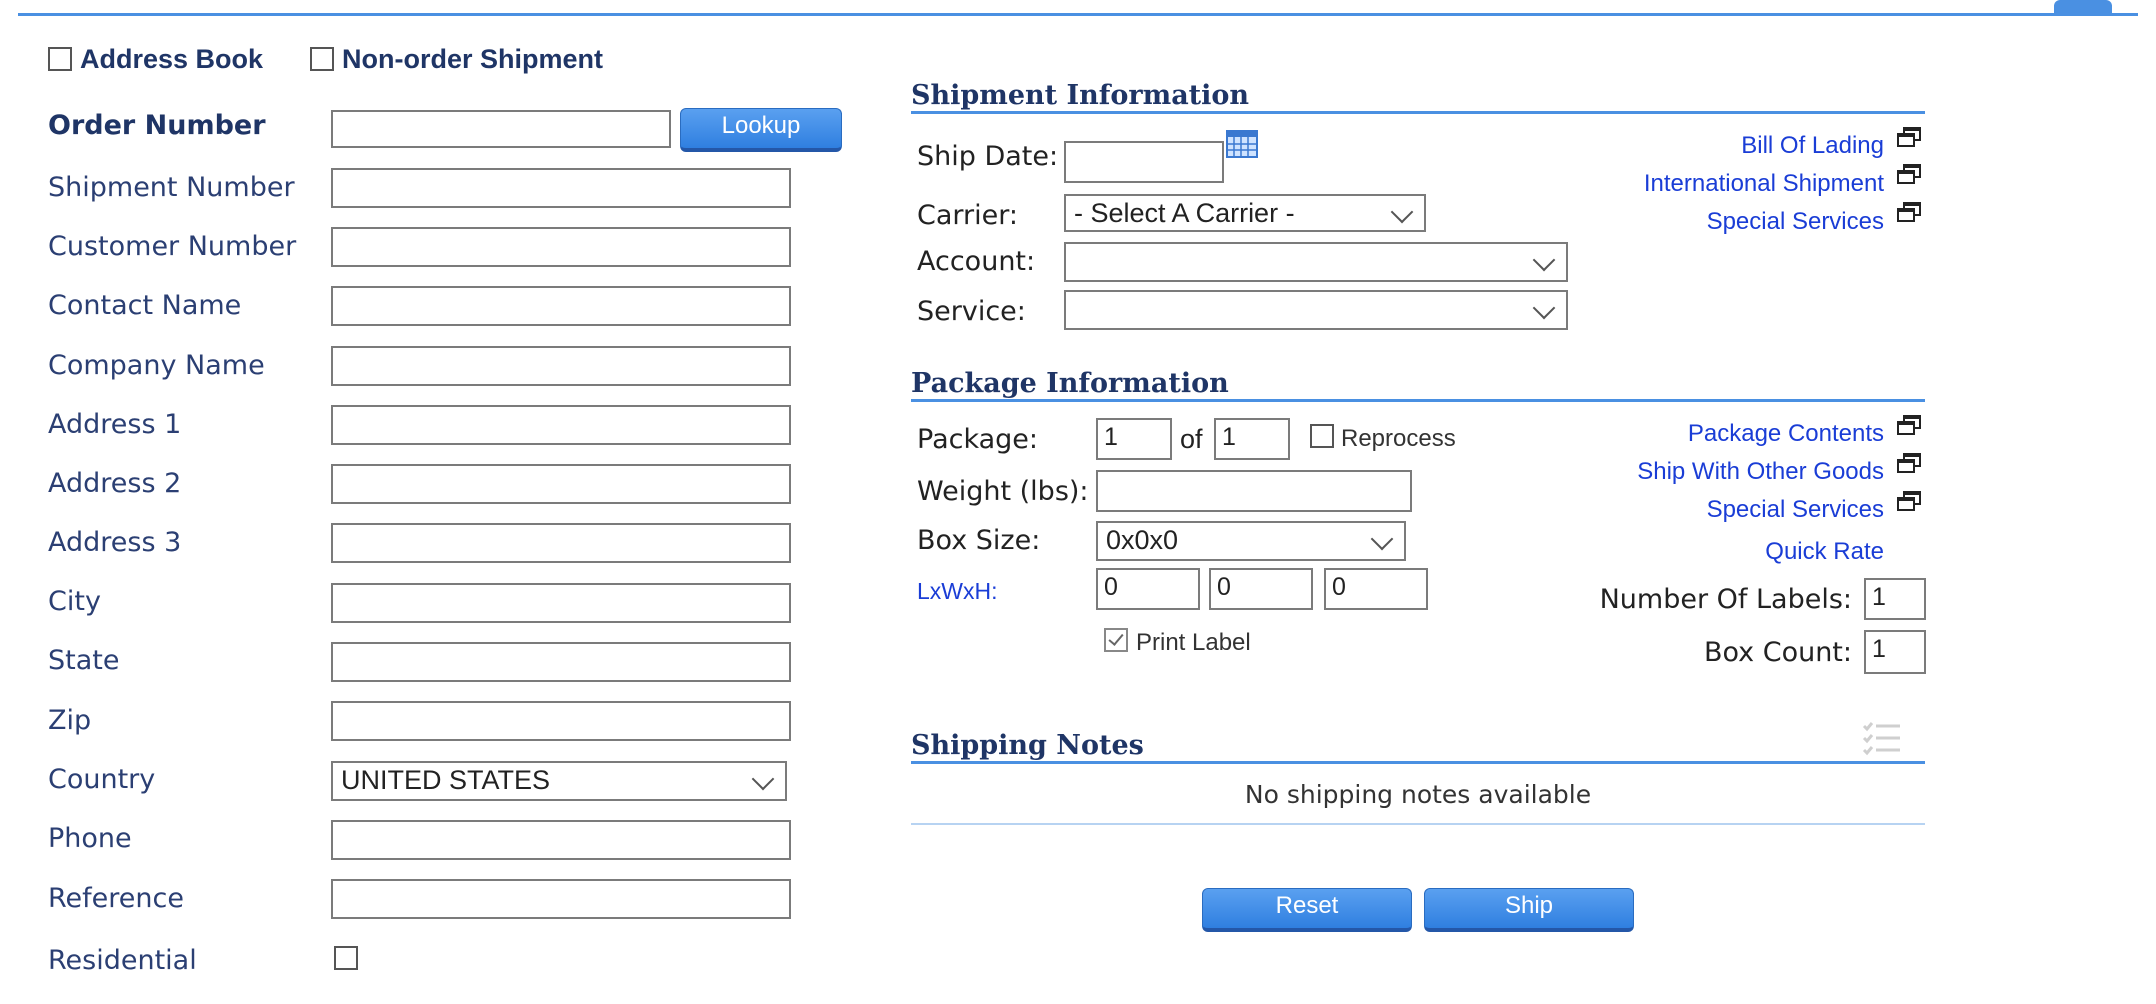  I want to click on shipment-special-services-link: Special Services, so click(1795, 222).